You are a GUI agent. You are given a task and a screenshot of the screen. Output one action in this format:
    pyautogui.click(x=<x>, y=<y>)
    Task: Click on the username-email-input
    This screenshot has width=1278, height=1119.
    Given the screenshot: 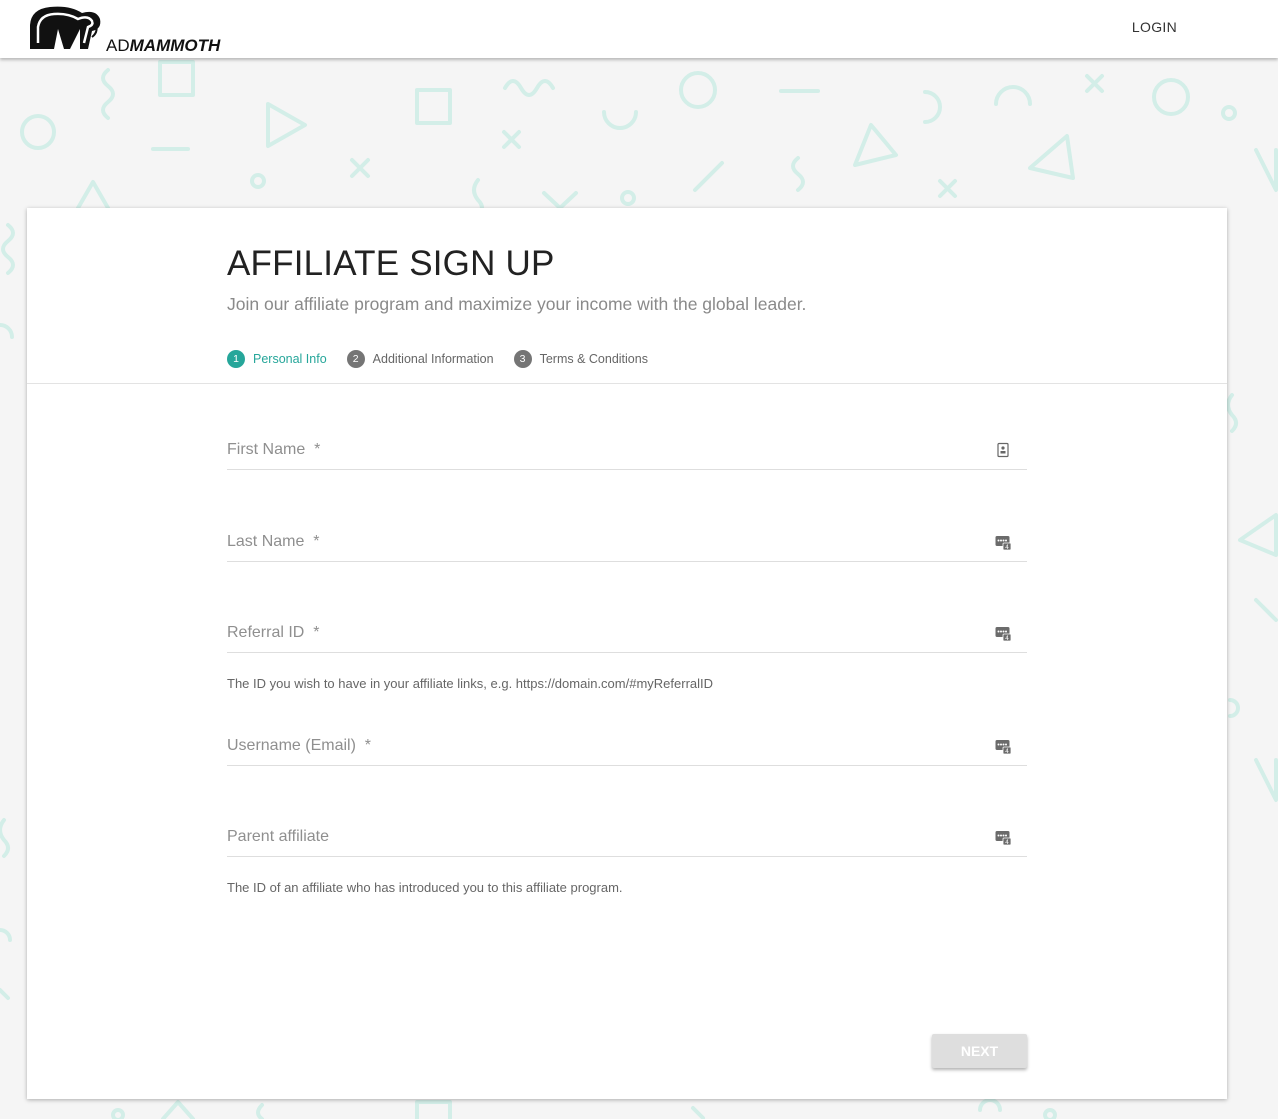 What is the action you would take?
    pyautogui.click(x=607, y=746)
    